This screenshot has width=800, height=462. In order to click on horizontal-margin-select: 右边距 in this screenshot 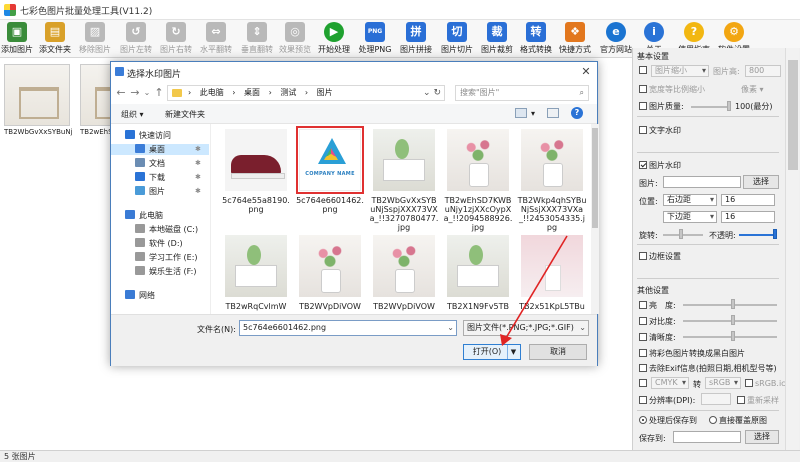, I will do `click(690, 200)`.